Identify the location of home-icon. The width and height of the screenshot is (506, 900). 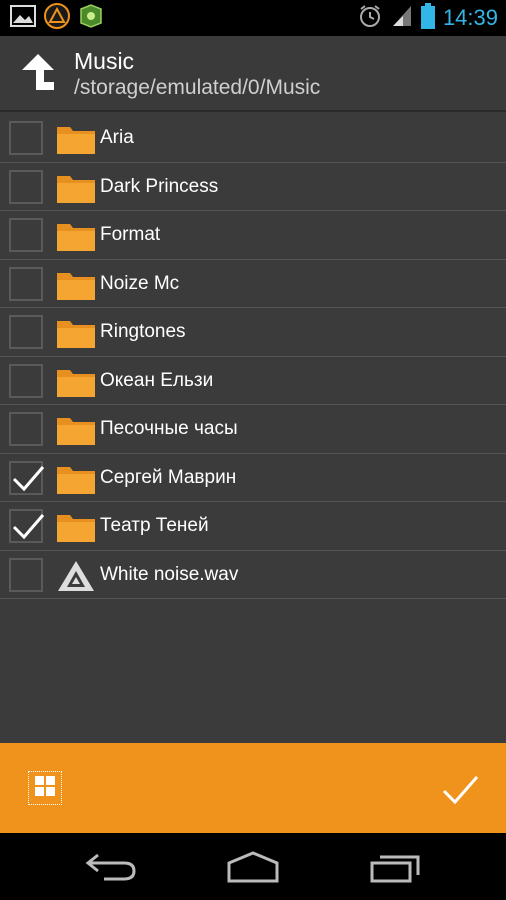
(253, 870).